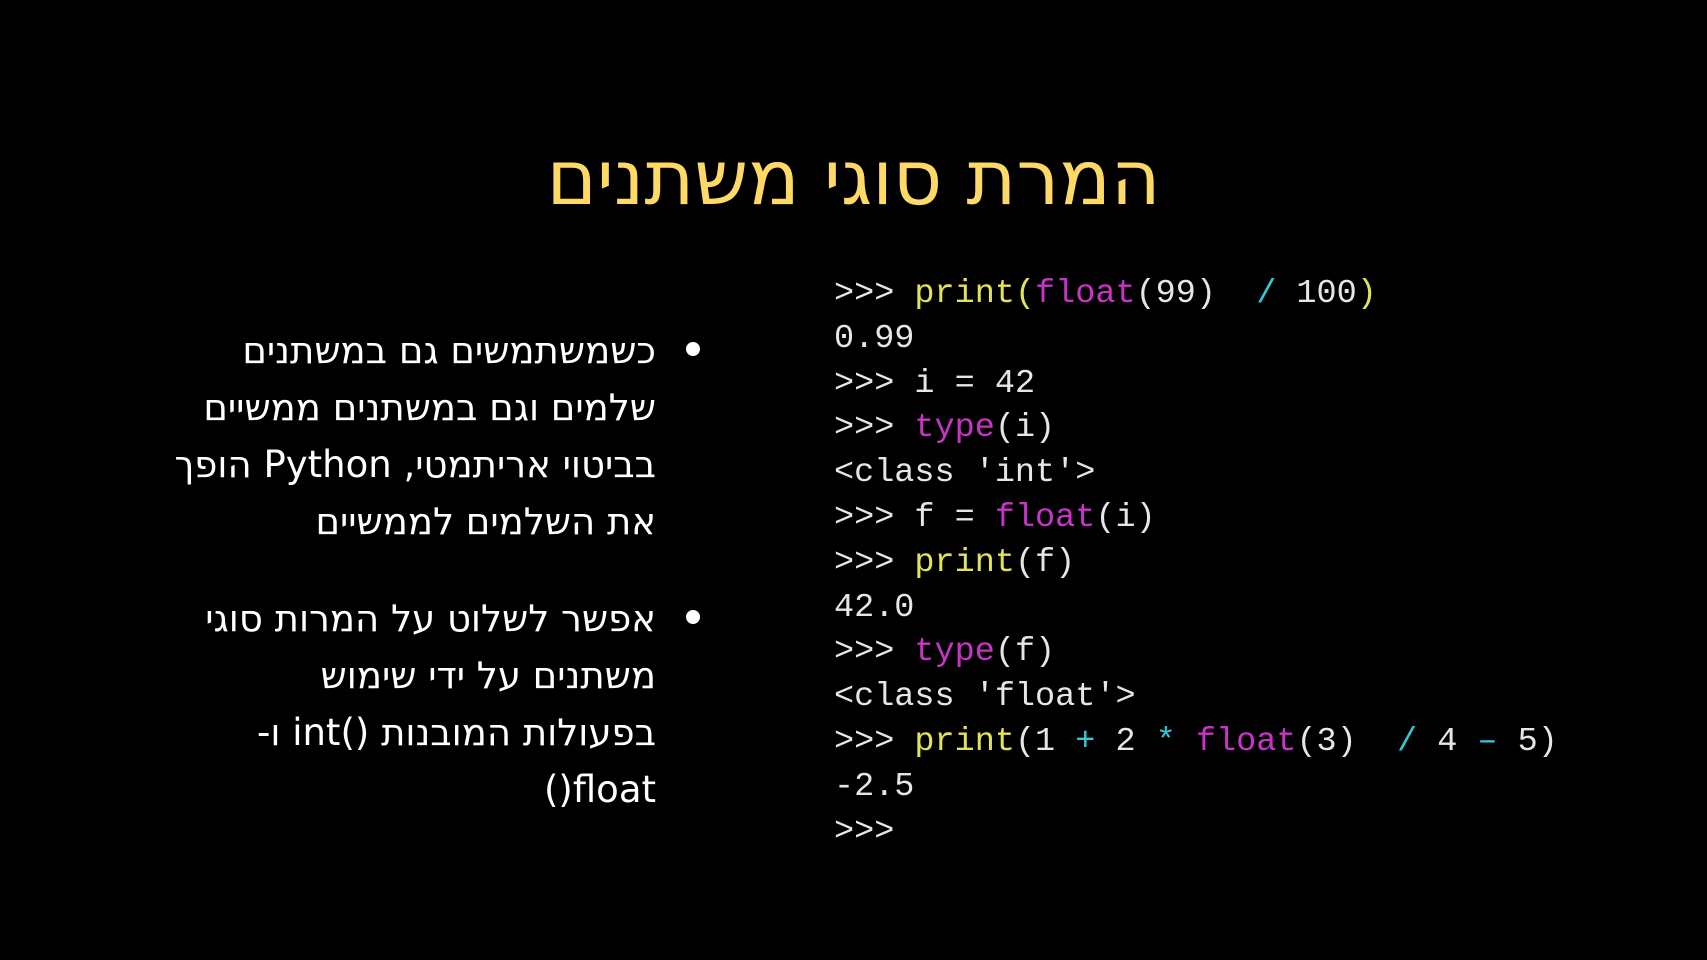  I want to click on console-line: >>> print(f), so click(1196, 563).